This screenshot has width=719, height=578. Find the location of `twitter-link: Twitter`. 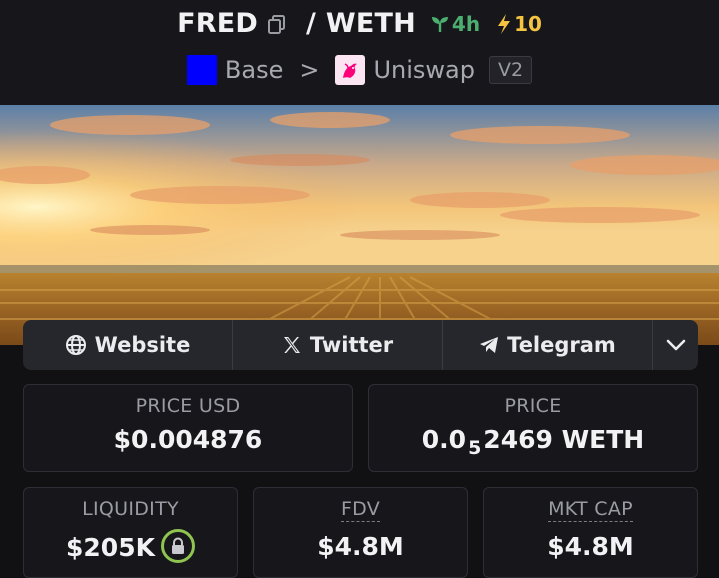

twitter-link: Twitter is located at coordinates (338, 345).